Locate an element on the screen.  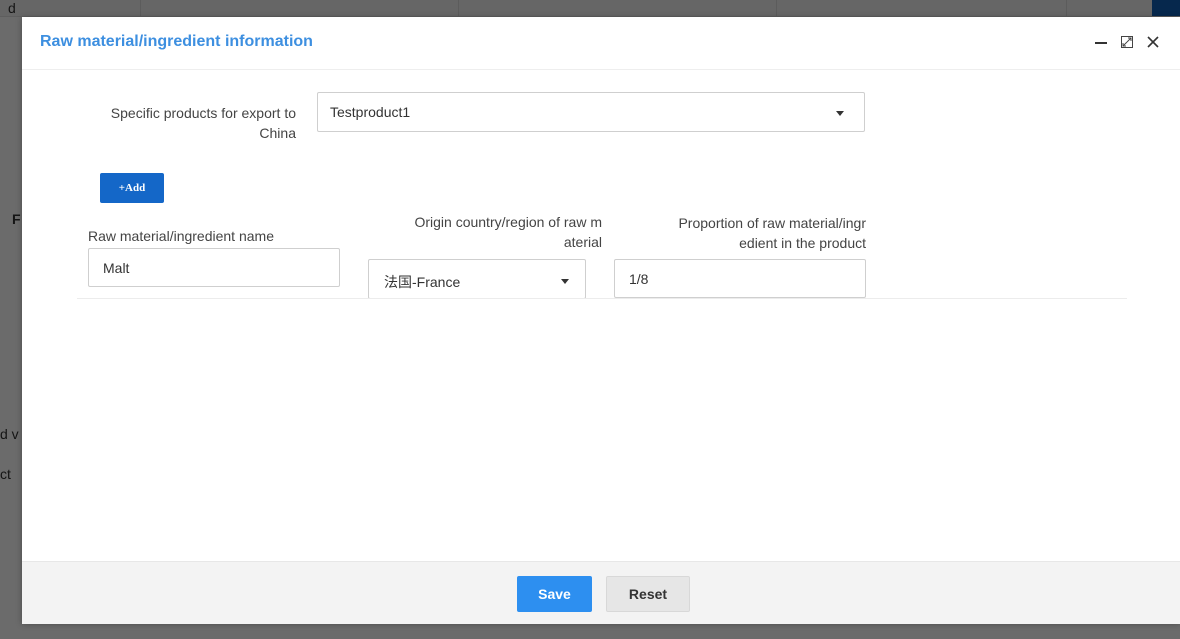
proportion-label-line: edient in the product is located at coordinates (802, 243).